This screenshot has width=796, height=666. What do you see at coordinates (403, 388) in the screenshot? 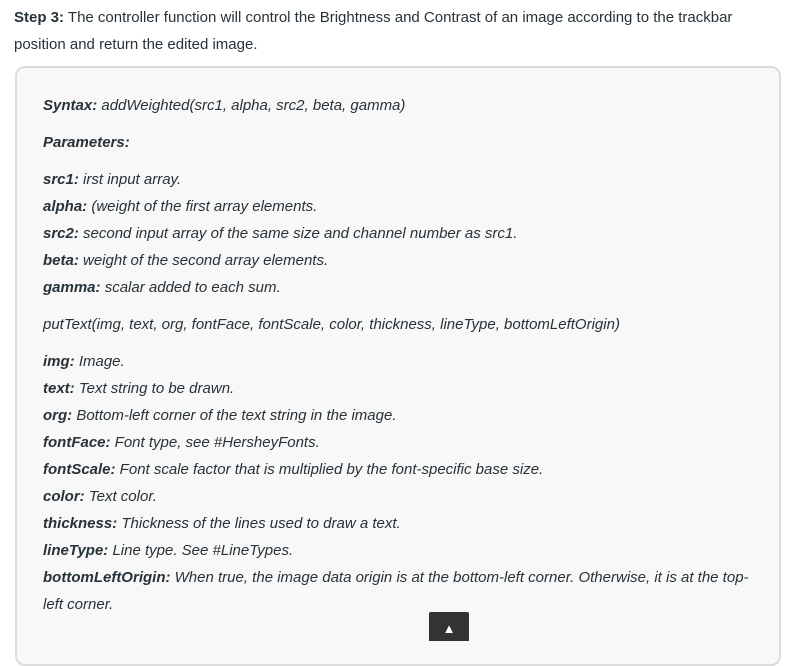
I see `param-row: text: Text string to be drawn.` at bounding box center [403, 388].